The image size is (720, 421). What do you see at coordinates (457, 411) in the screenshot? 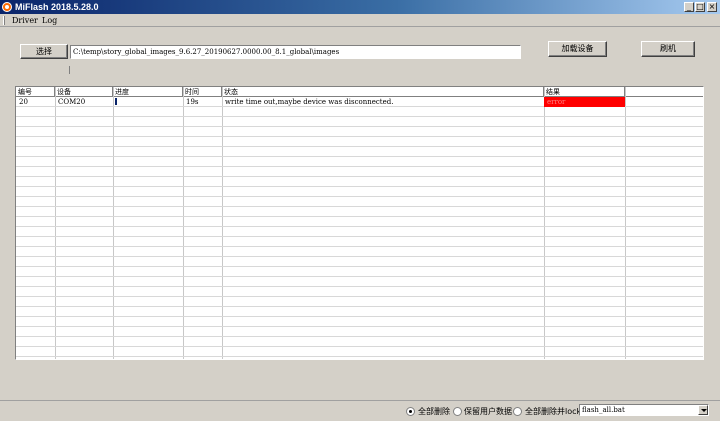
I see `radio-save-user-data` at bounding box center [457, 411].